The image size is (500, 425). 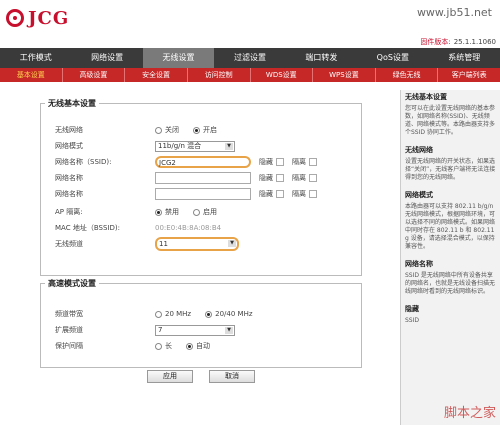 I want to click on guard-long-radio: 长, so click(x=163, y=346).